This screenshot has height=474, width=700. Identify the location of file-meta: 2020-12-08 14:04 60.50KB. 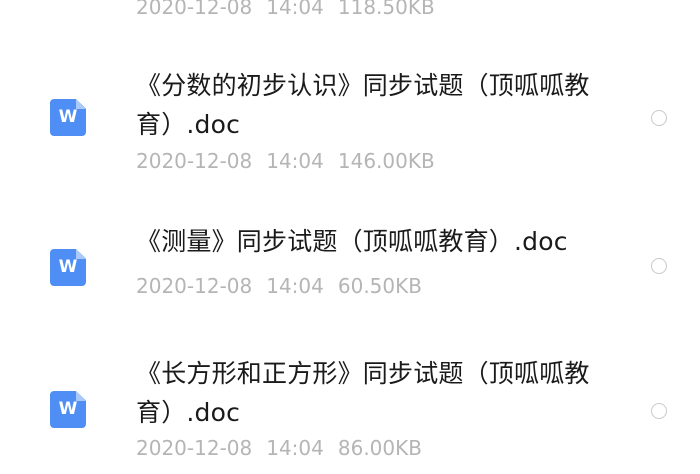
(286, 286).